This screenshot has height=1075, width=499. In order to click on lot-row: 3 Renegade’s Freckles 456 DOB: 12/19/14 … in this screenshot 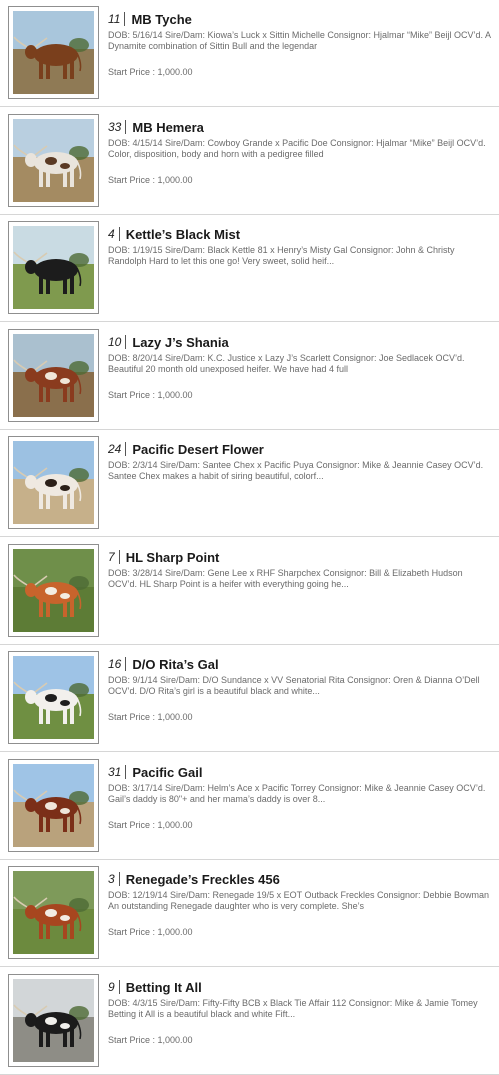, I will do `click(249, 913)`.